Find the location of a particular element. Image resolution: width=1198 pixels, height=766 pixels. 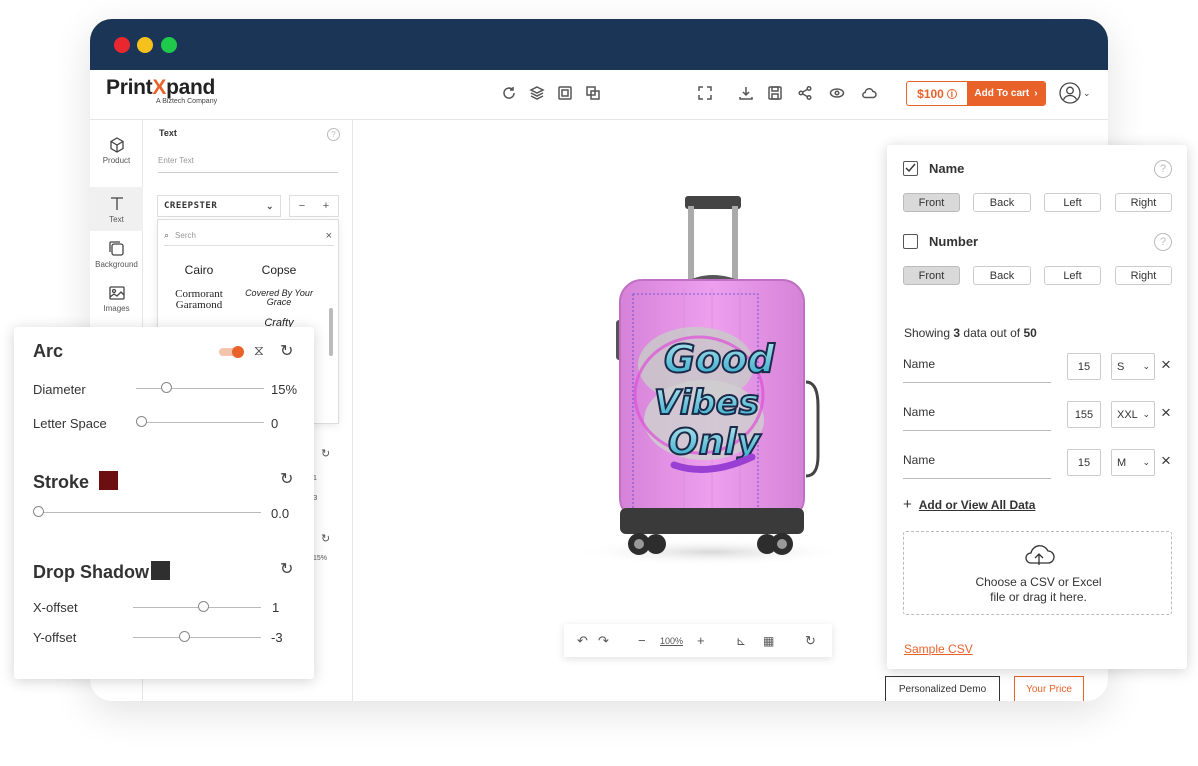

brand-logo: PrintXpand A Biztech Company is located at coordinates (161, 90).